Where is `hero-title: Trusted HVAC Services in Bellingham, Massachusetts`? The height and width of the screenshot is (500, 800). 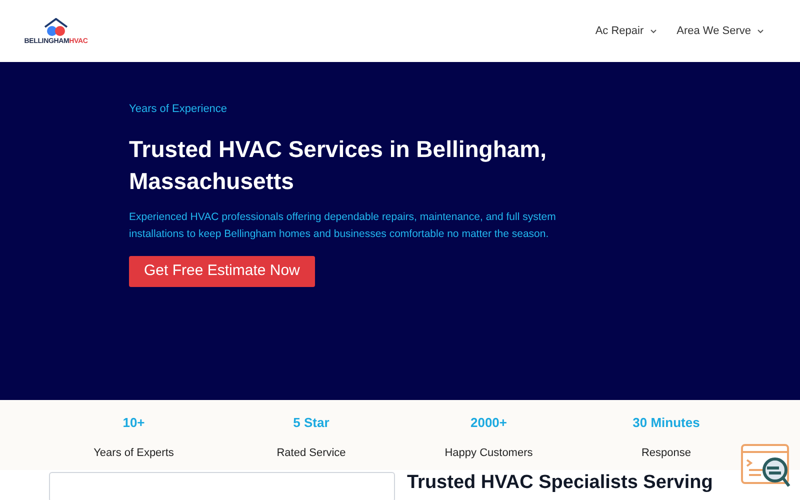
hero-title: Trusted HVAC Services in Bellingham, Massachusetts is located at coordinates (338, 165).